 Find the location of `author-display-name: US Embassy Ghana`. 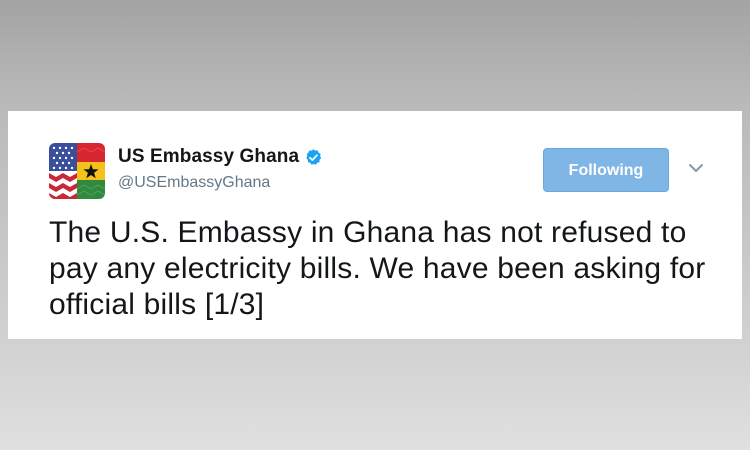

author-display-name: US Embassy Ghana is located at coordinates (208, 157).